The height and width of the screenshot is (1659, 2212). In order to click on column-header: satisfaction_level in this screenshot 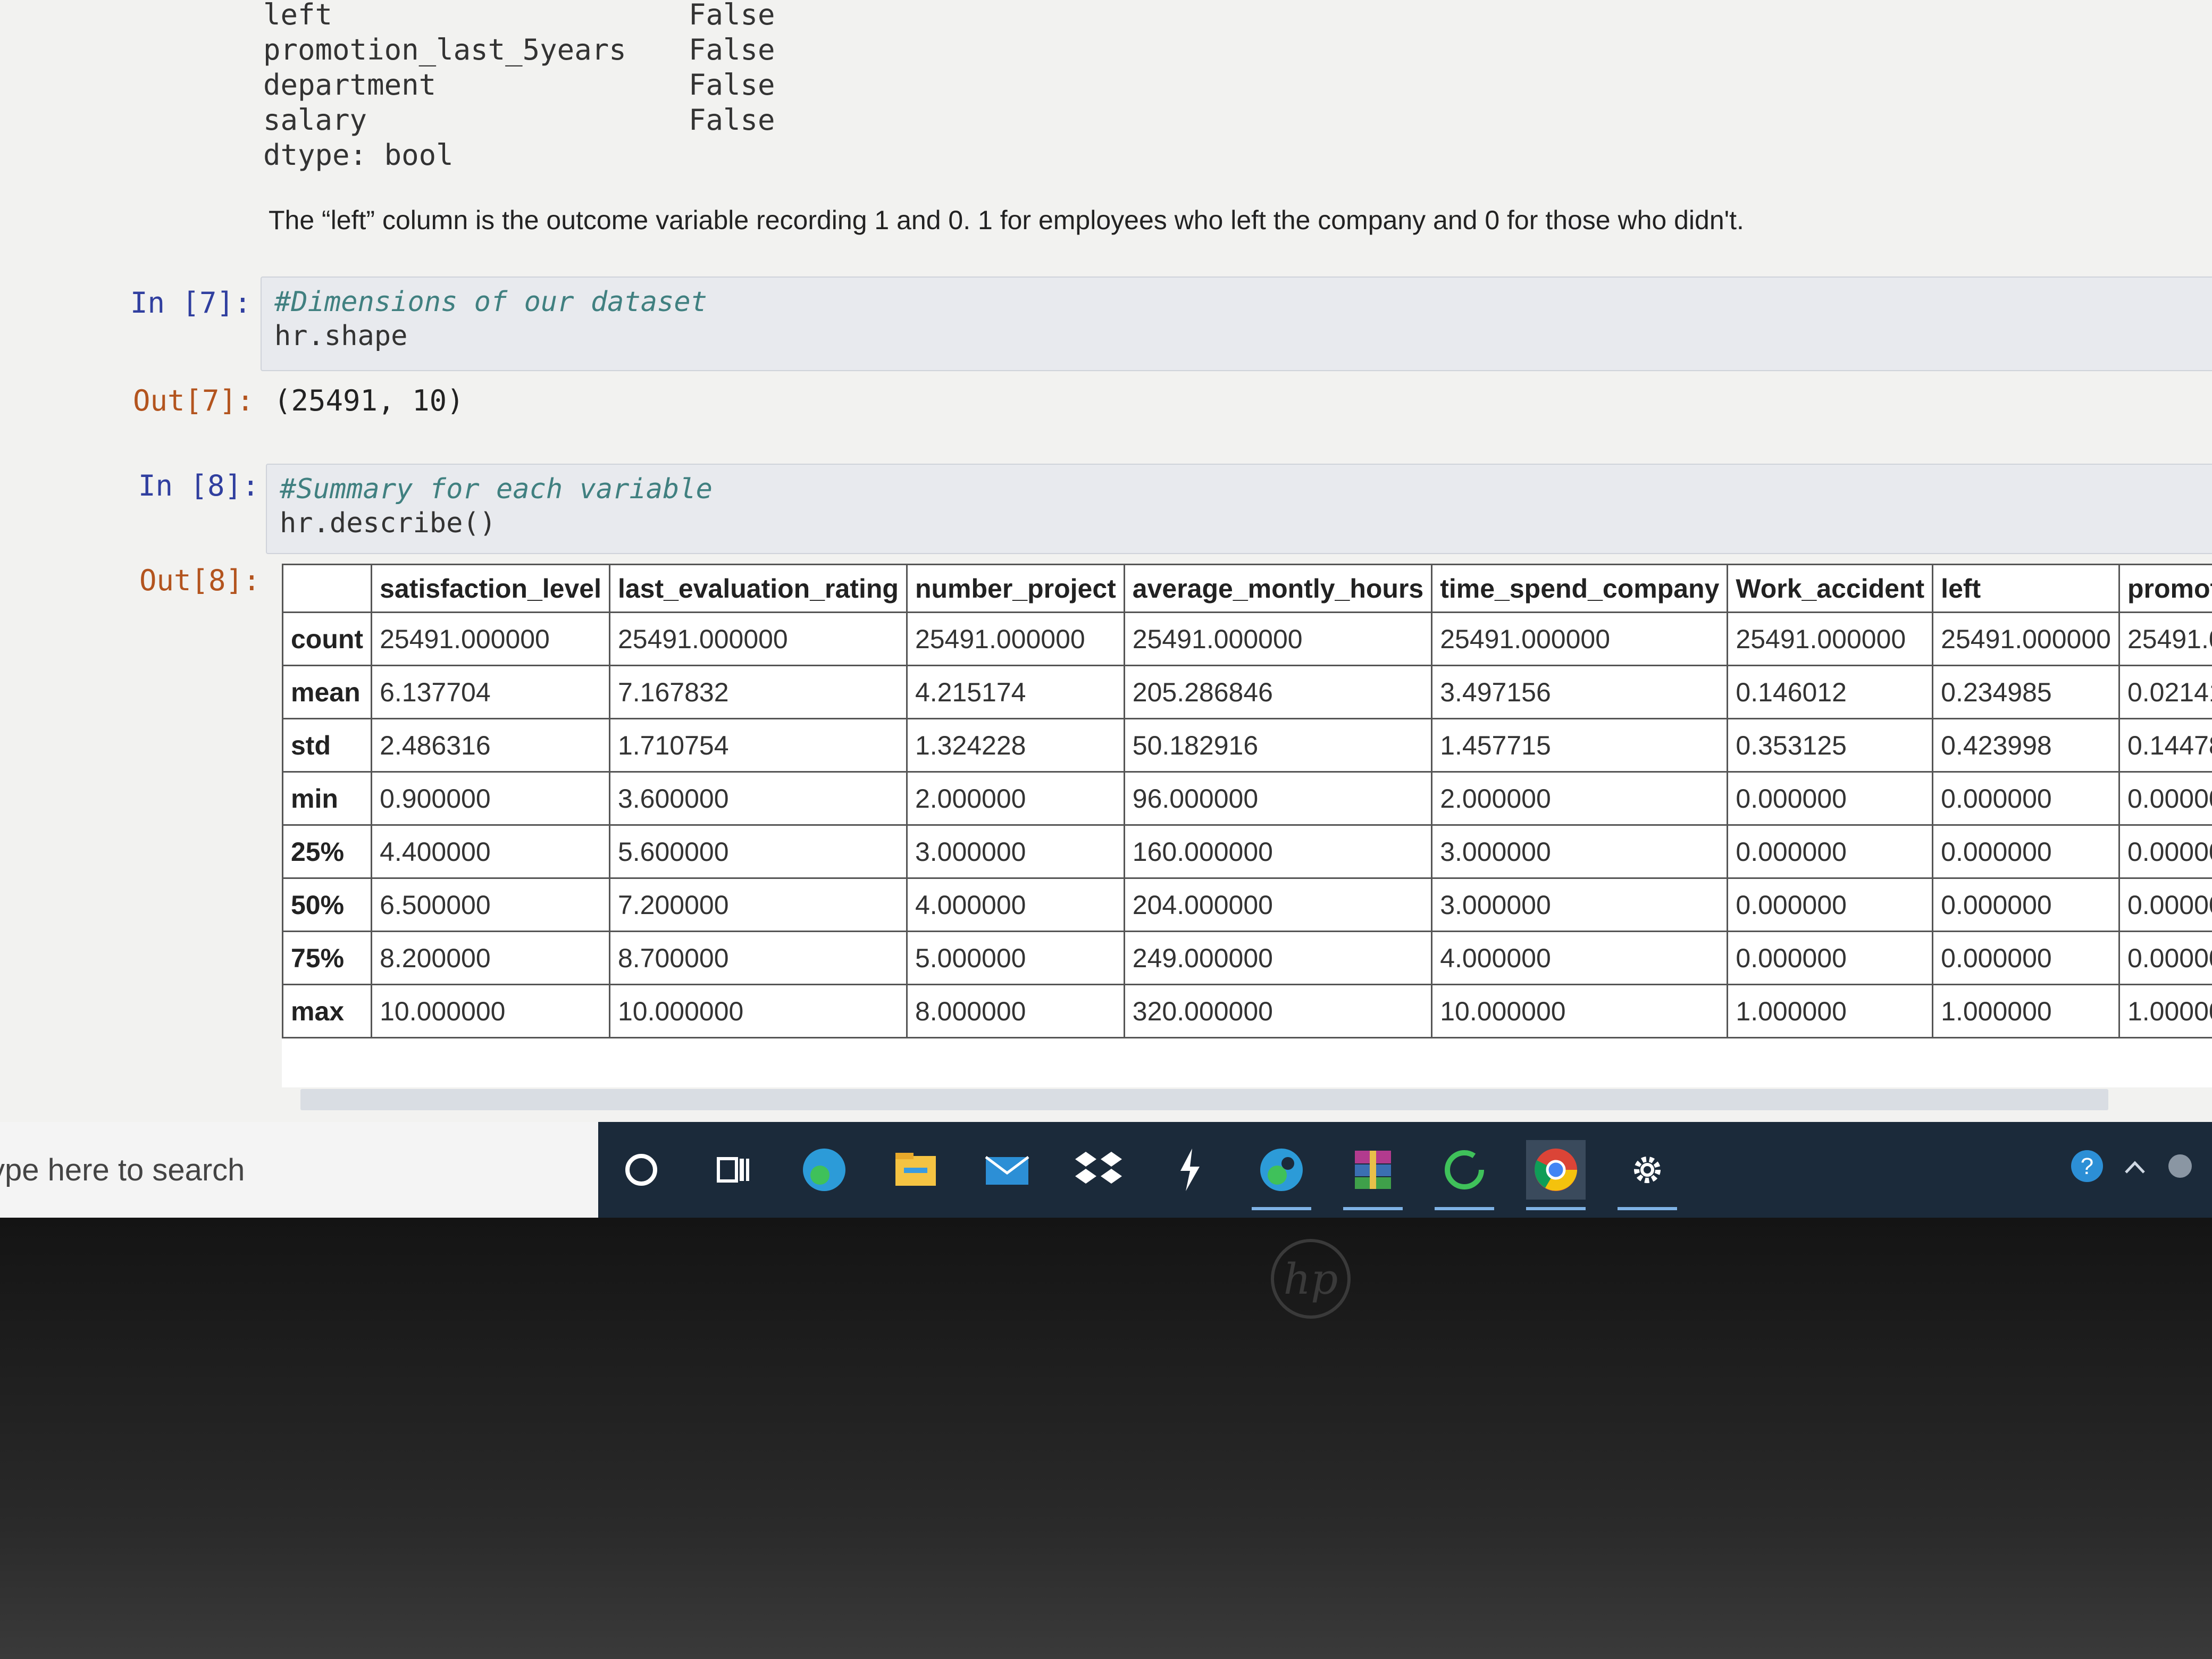, I will do `click(490, 588)`.